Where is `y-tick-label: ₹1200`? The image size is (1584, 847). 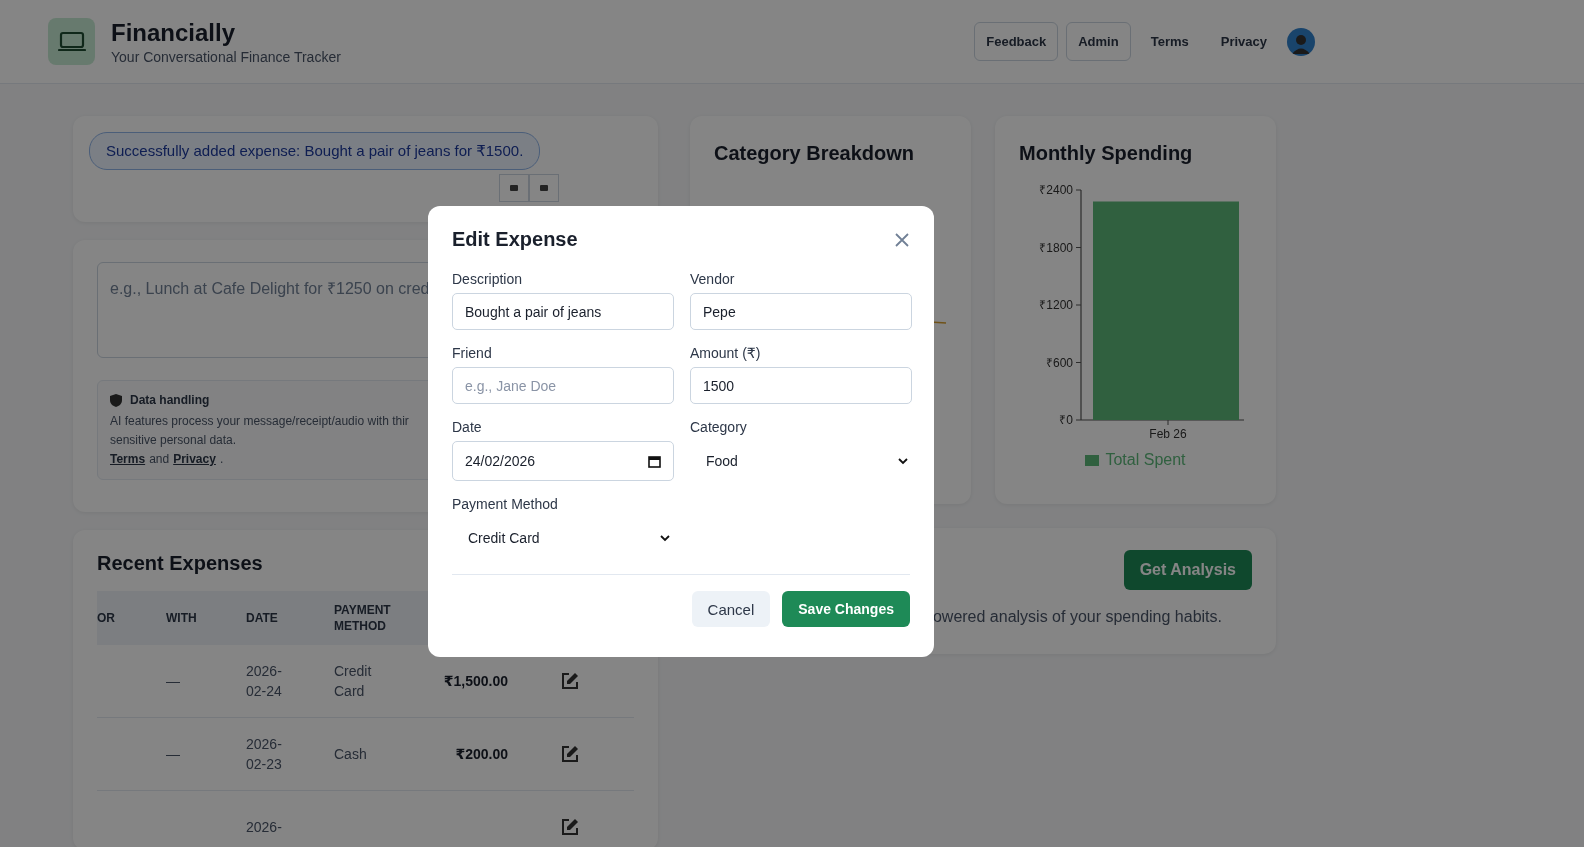
y-tick-label: ₹1200 is located at coordinates (1056, 305).